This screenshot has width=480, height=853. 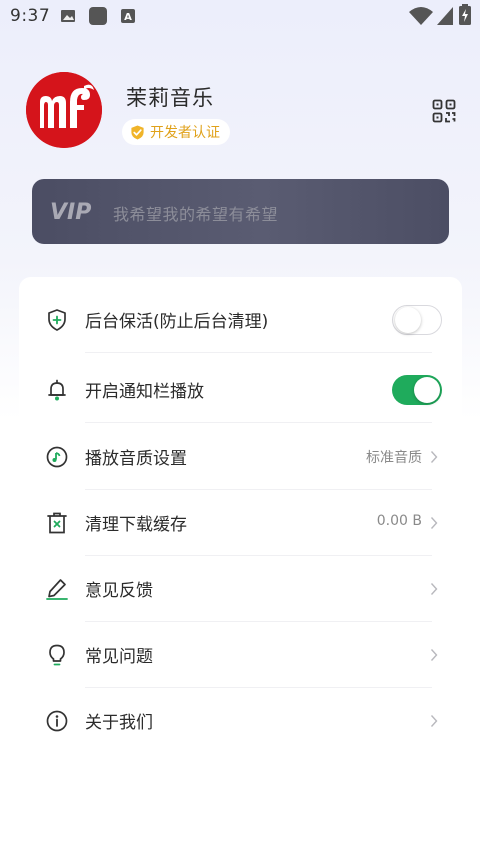 What do you see at coordinates (136, 525) in the screenshot?
I see `setting-clear-cache-label: 清理下载缓存` at bounding box center [136, 525].